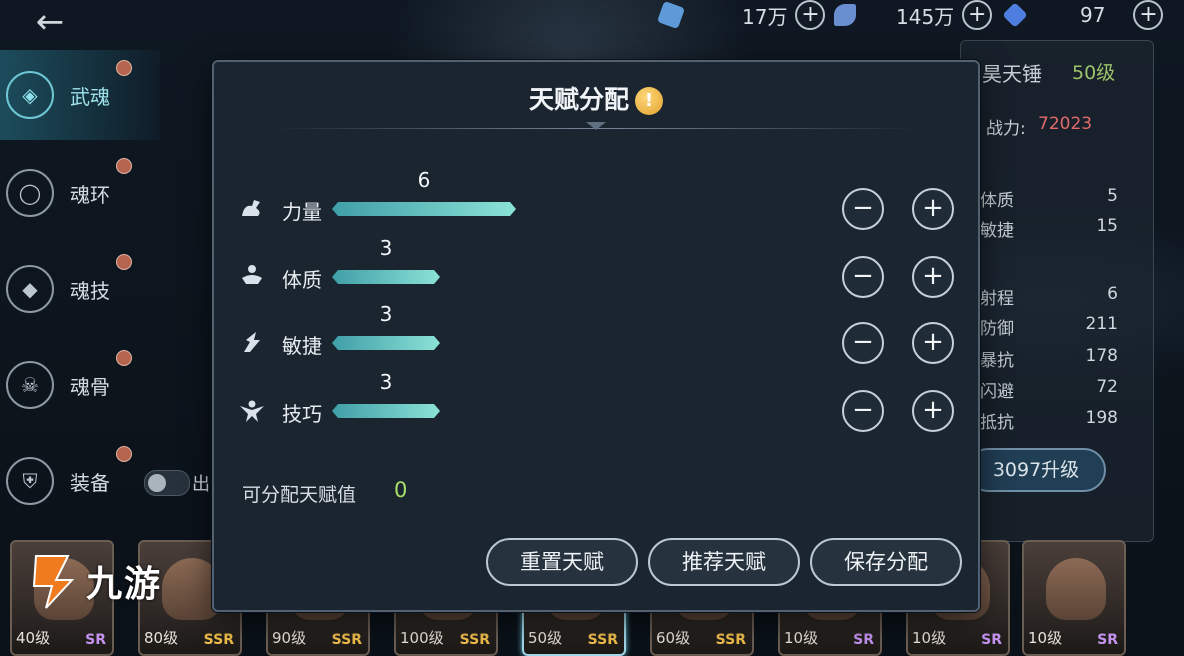  What do you see at coordinates (598, 405) in the screenshot?
I see `talent-row-technique: 技巧 3 − +` at bounding box center [598, 405].